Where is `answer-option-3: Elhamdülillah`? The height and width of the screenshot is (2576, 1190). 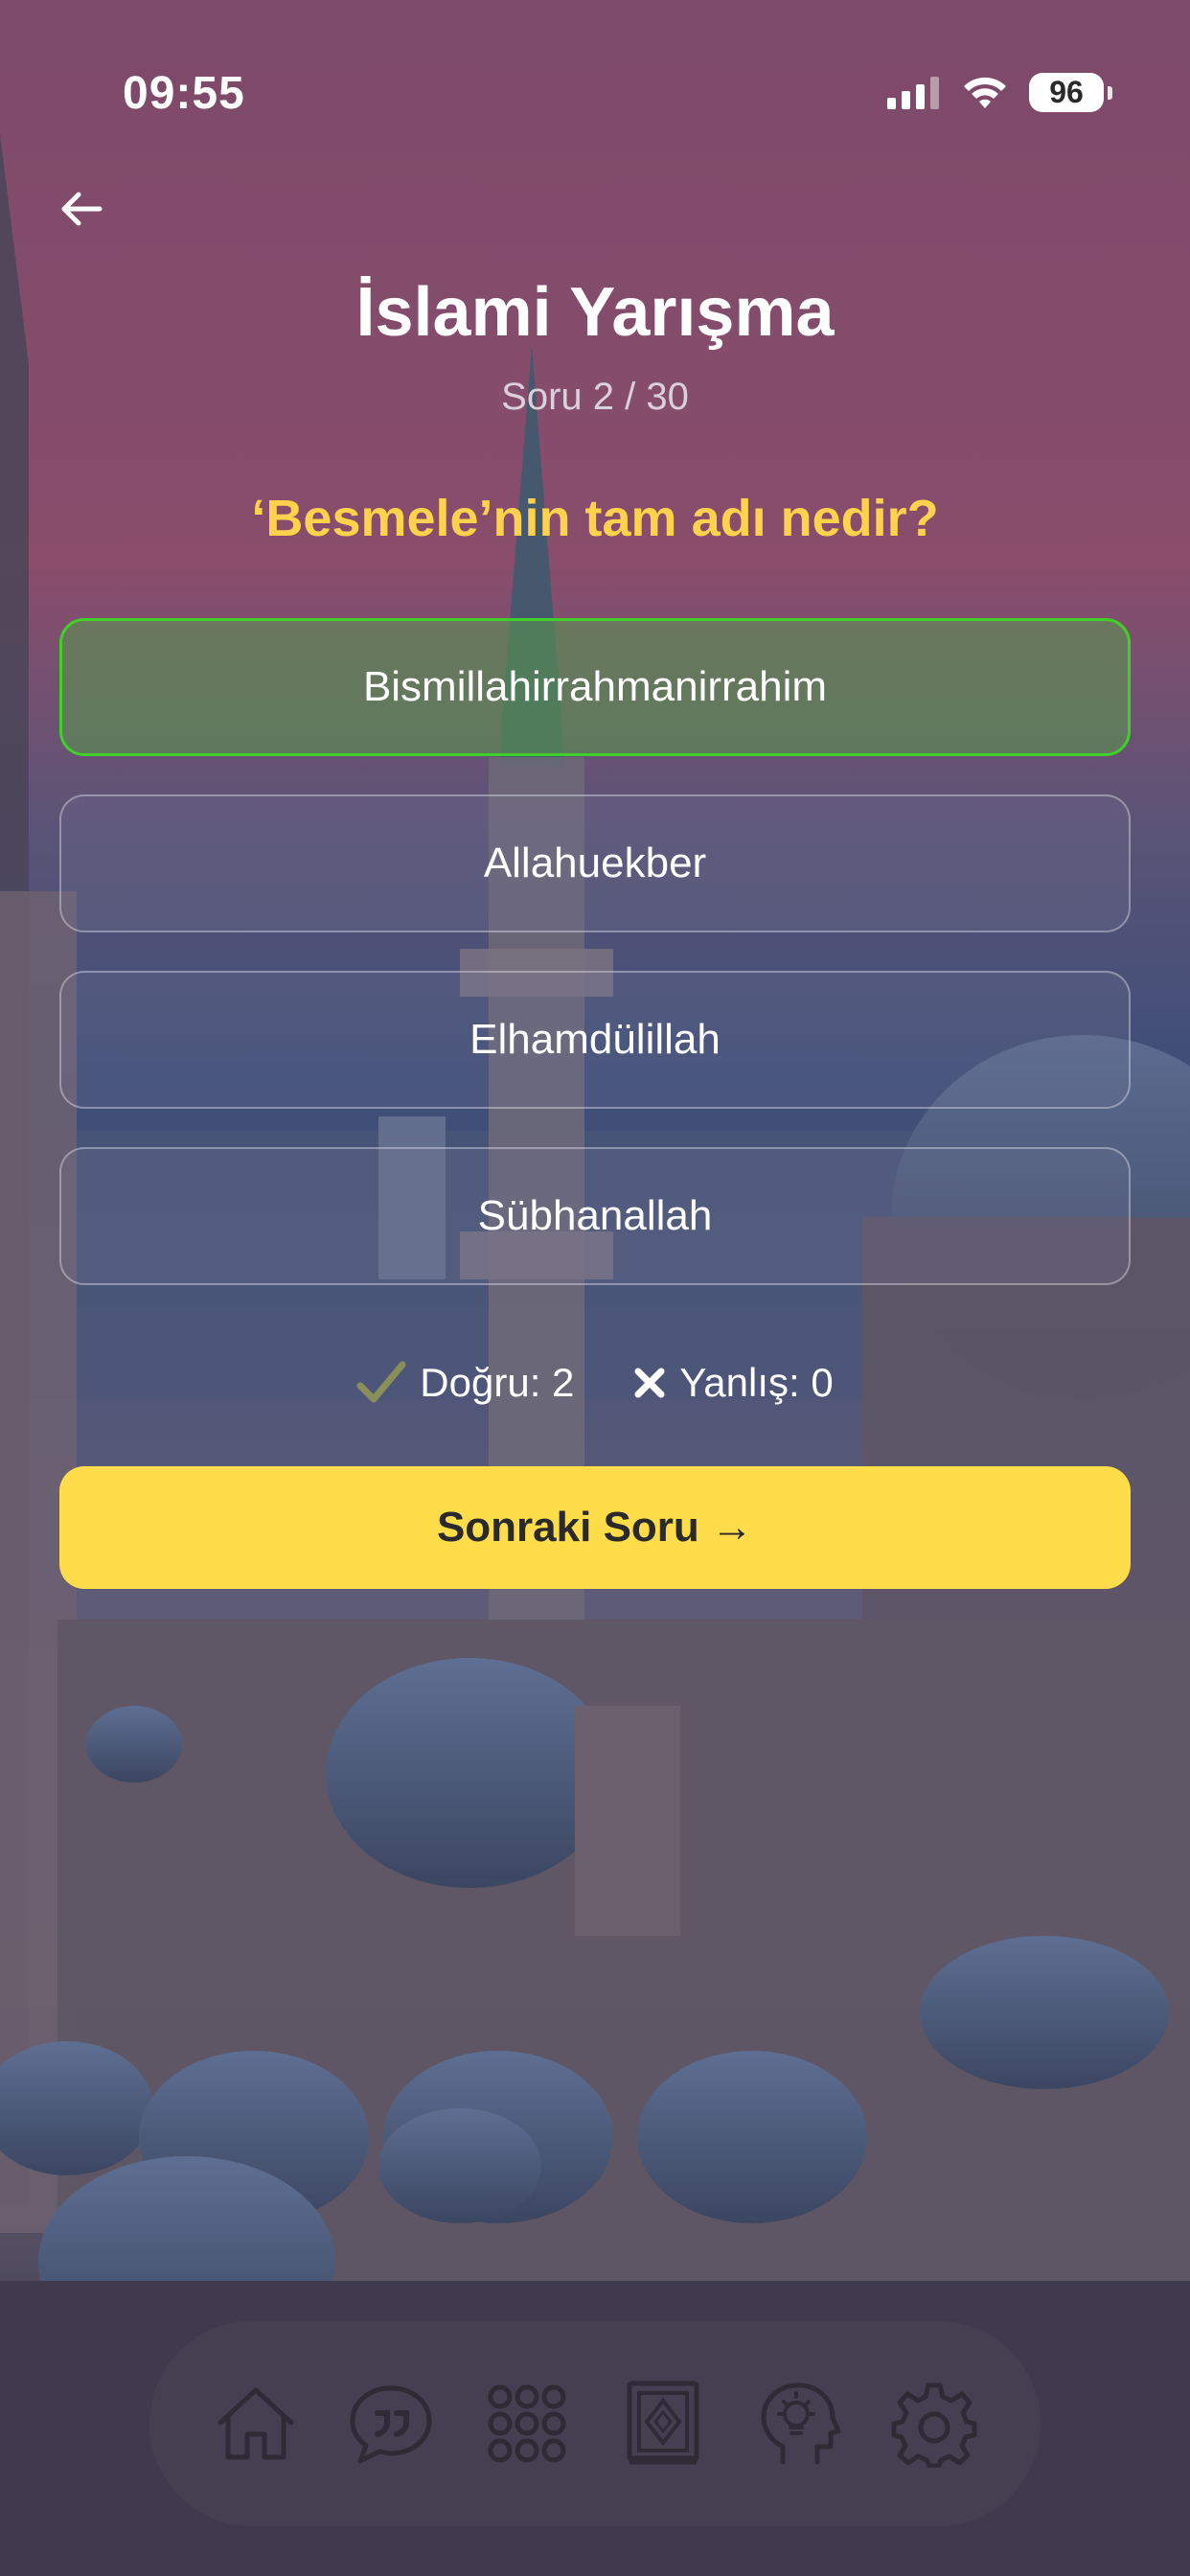 answer-option-3: Elhamdülillah is located at coordinates (595, 1040).